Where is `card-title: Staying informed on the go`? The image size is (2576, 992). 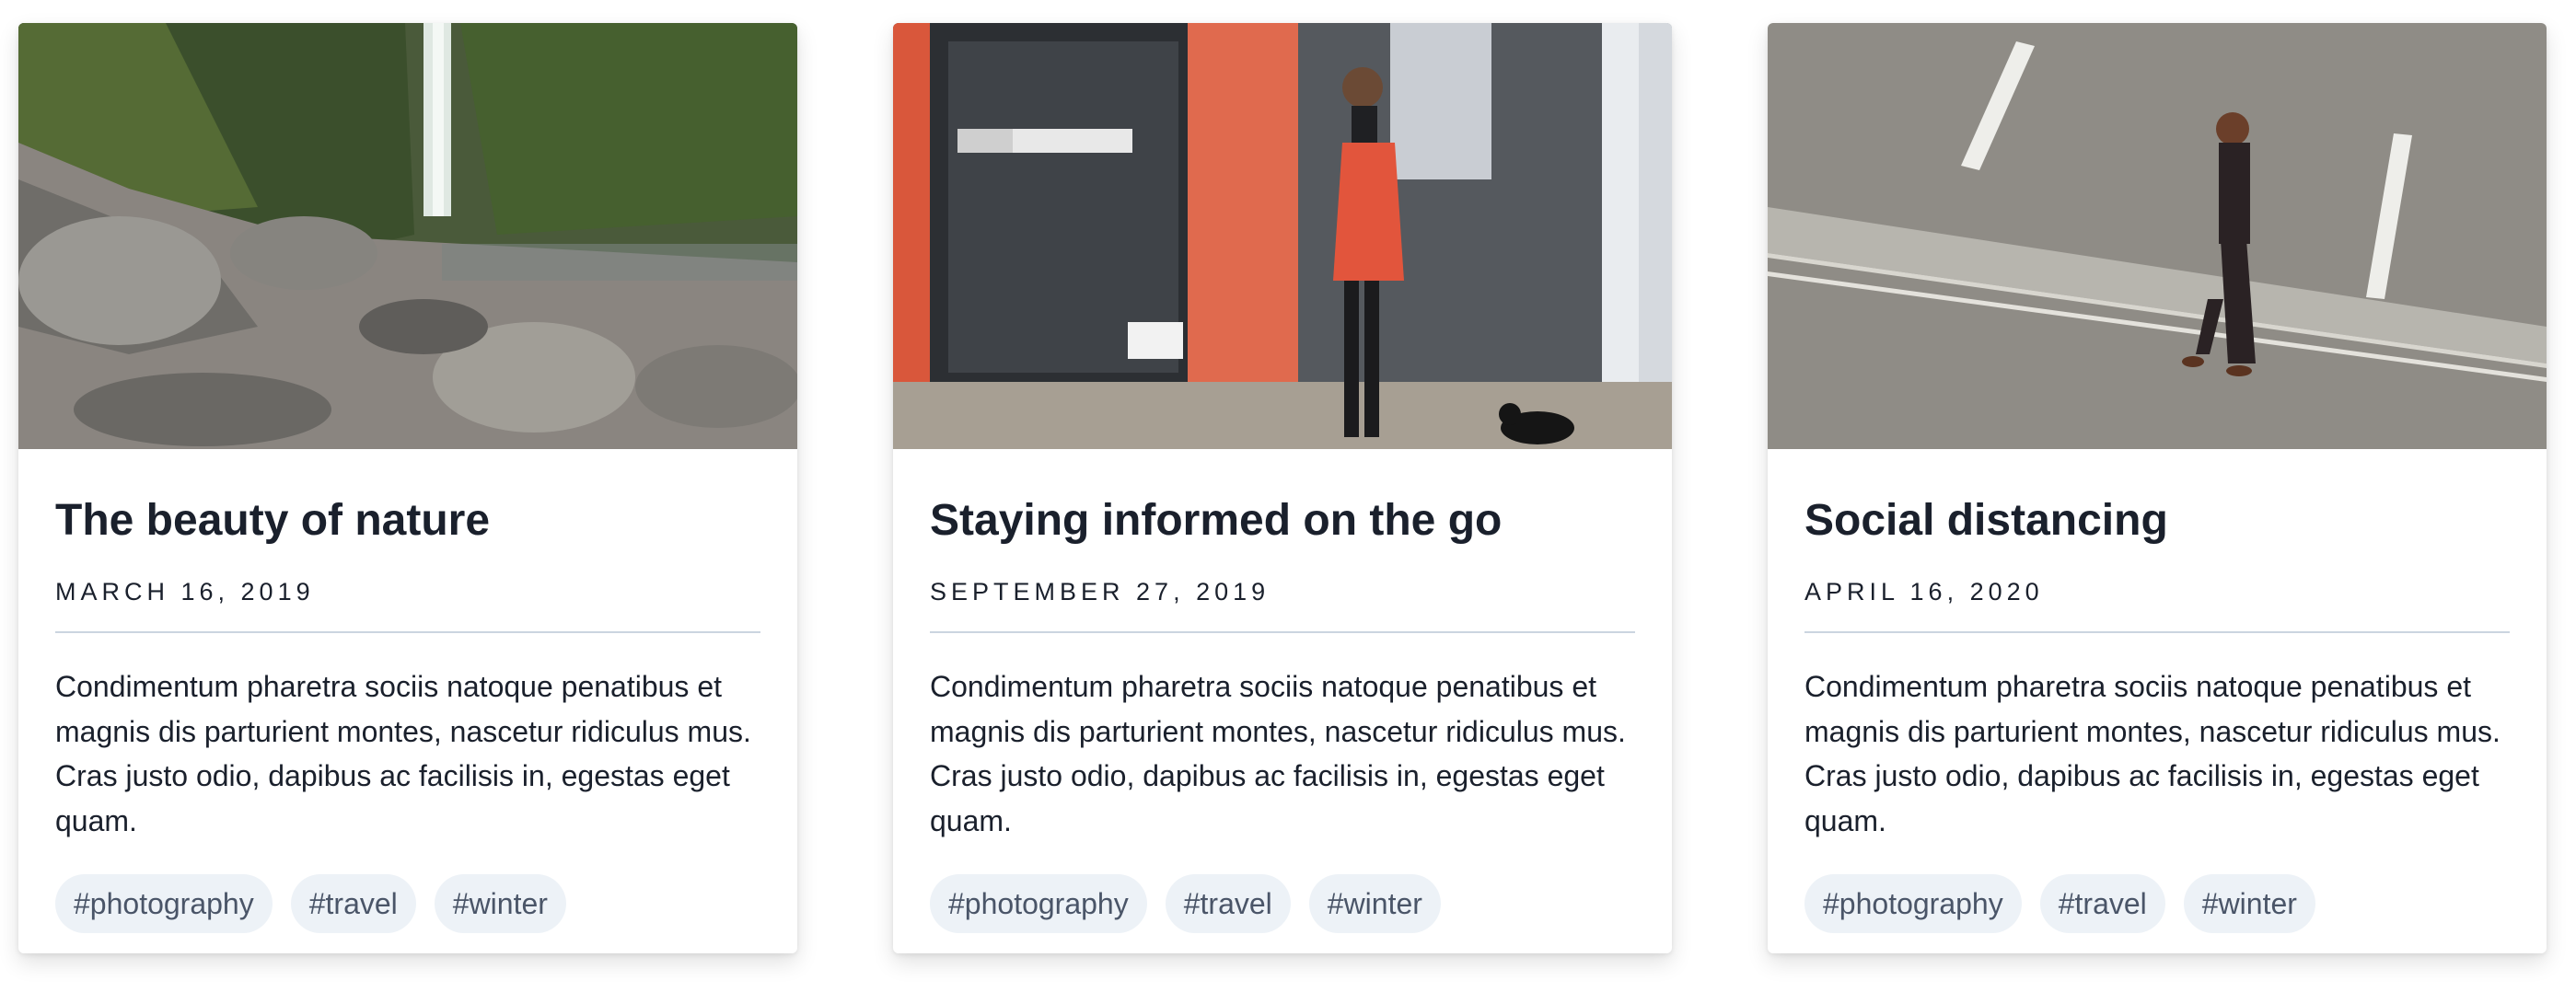 card-title: Staying informed on the go is located at coordinates (1282, 520).